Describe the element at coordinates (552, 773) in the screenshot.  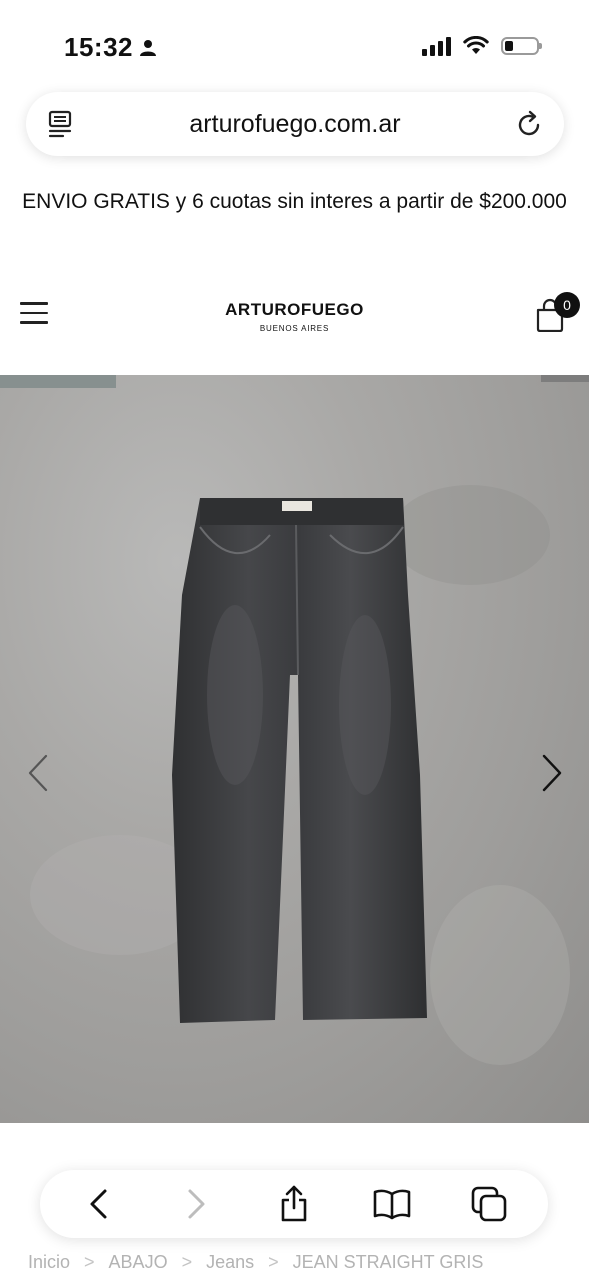
I see `next-image-arrow` at that location.